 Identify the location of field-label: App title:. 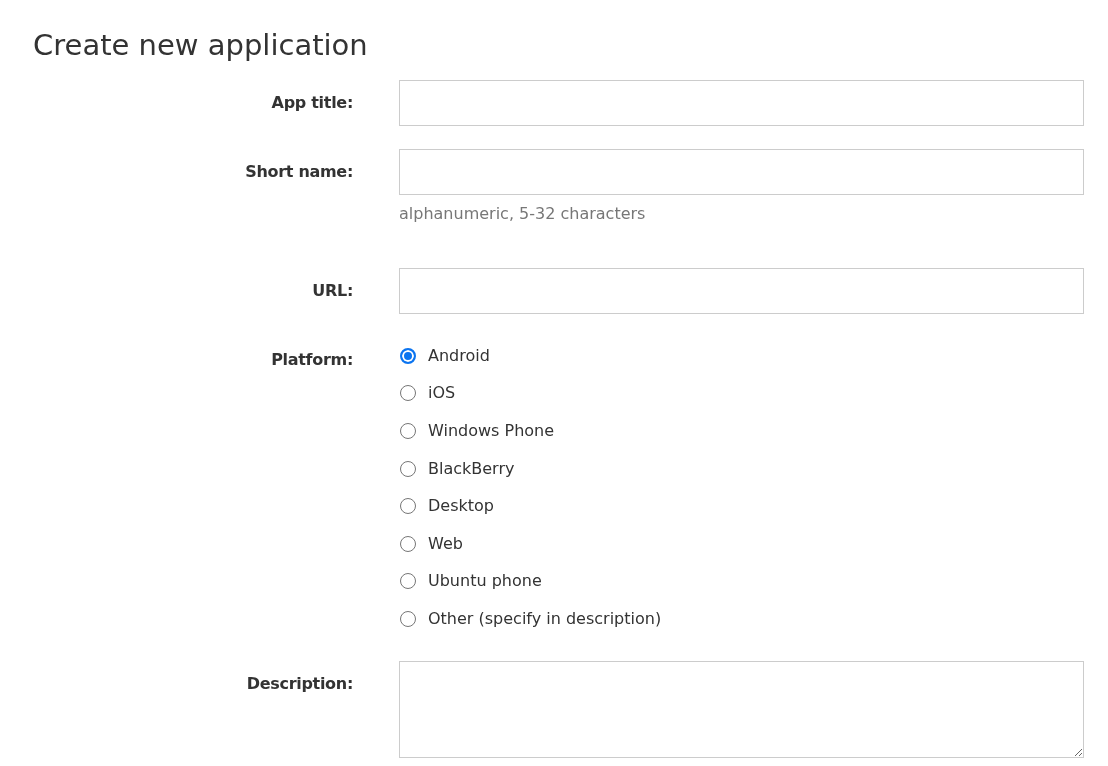
(312, 103).